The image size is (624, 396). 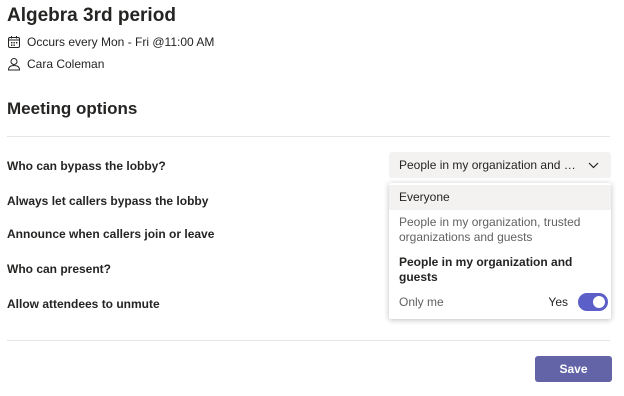 I want to click on meeting-schedule: Occurs every Mon - Fri @11:00 AM, so click(x=110, y=42).